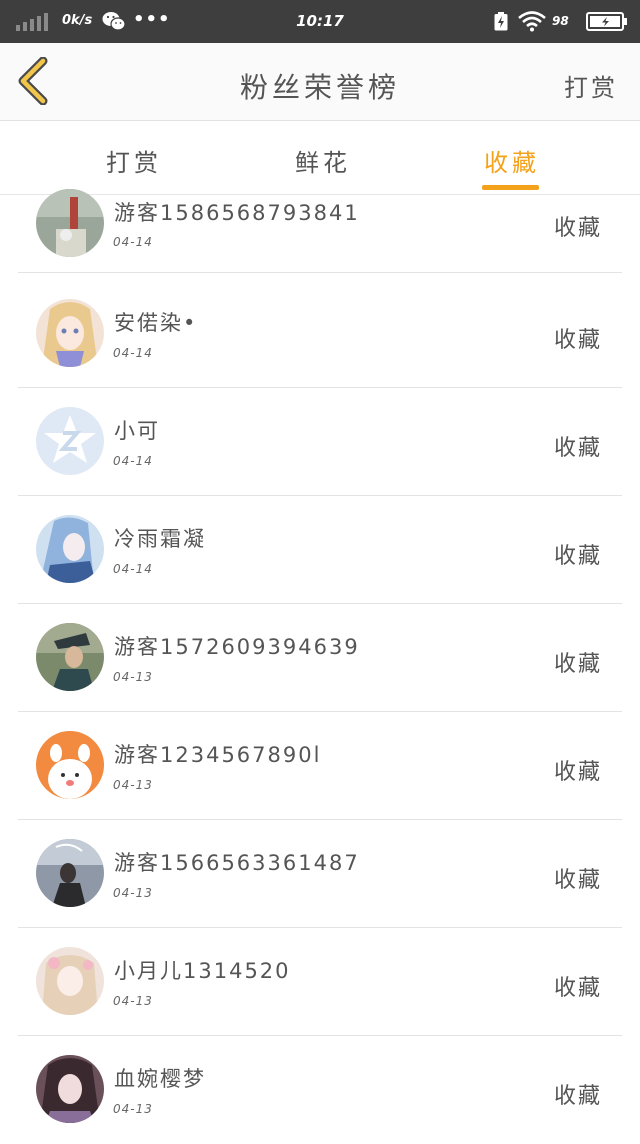  Describe the element at coordinates (319, 87) in the screenshot. I see `page-title: 粉丝荣誉榜` at that location.